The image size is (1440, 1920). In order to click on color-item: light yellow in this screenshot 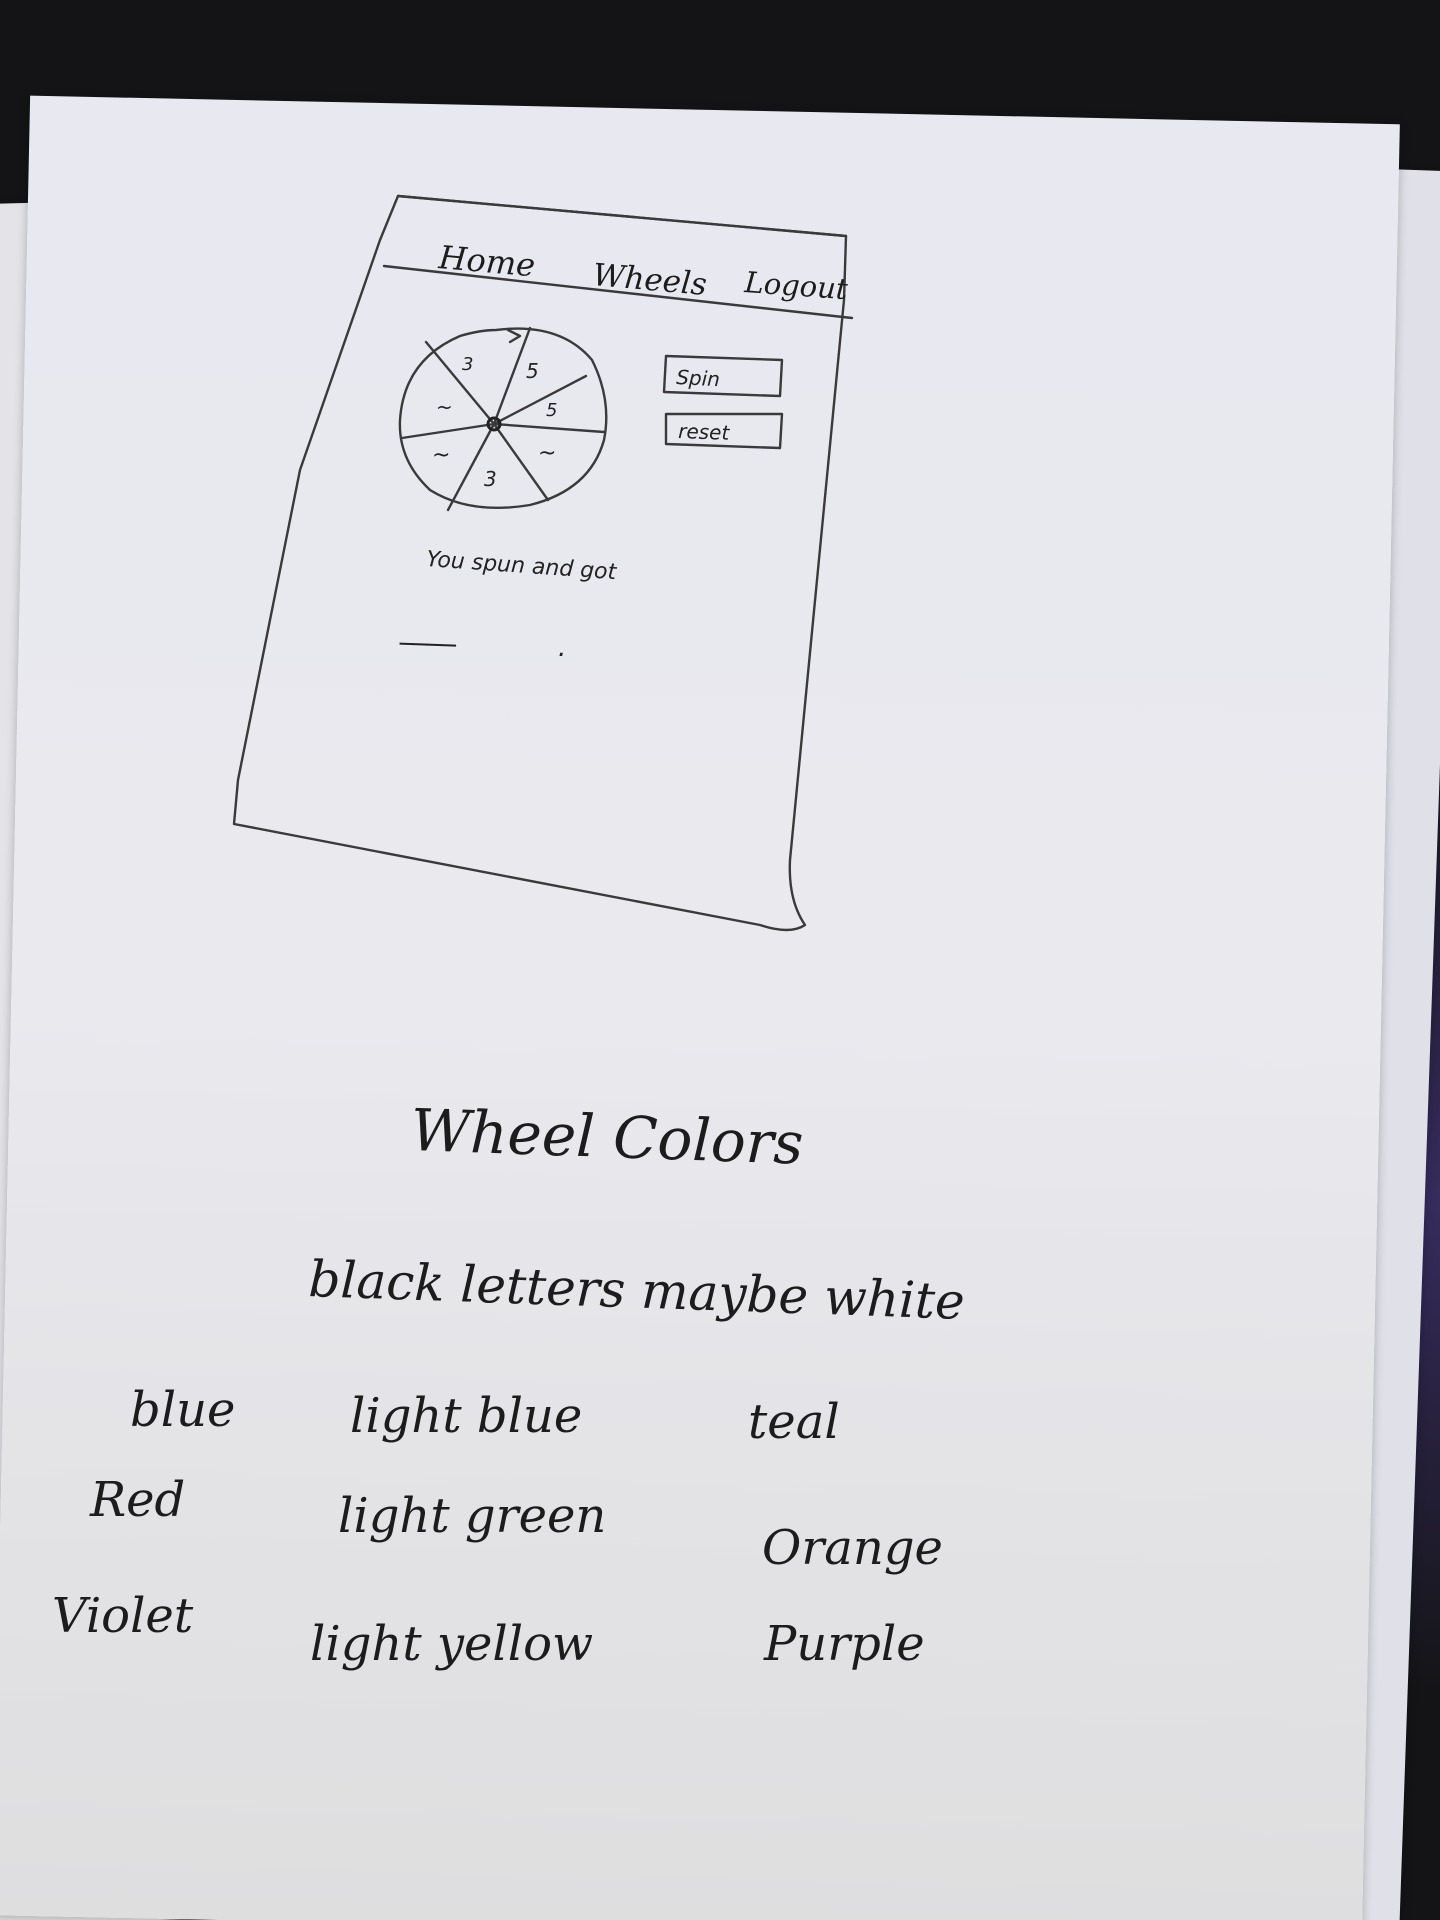, I will do `click(451, 1644)`.